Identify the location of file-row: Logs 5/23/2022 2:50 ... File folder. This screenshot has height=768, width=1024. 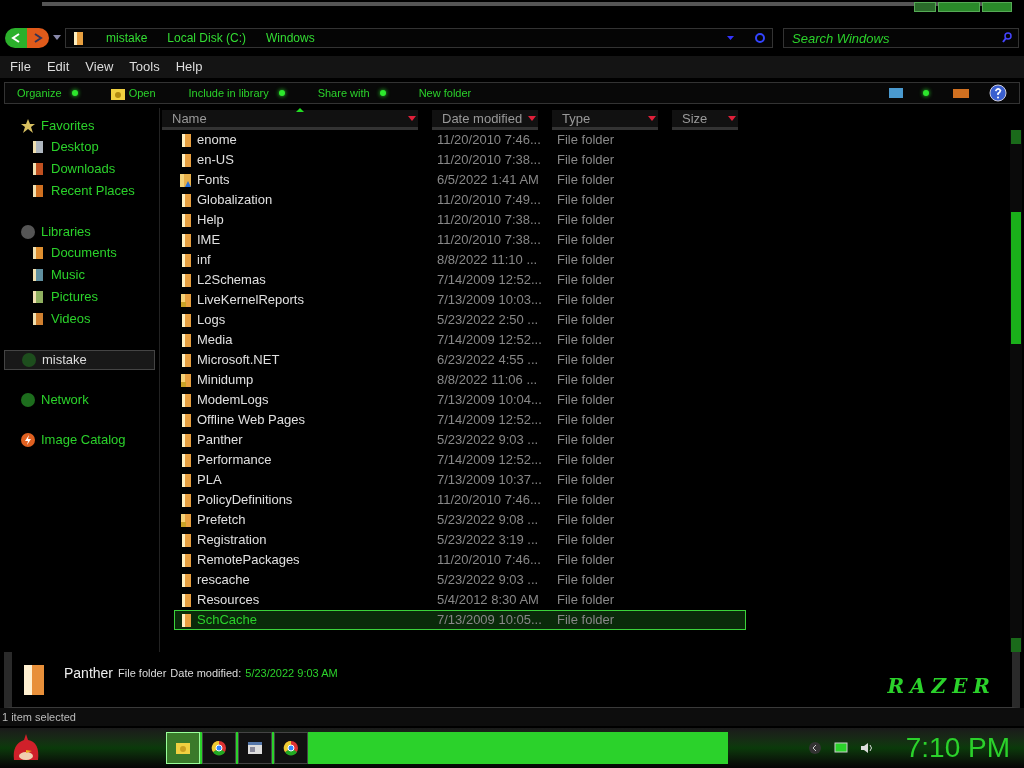
(460, 320).